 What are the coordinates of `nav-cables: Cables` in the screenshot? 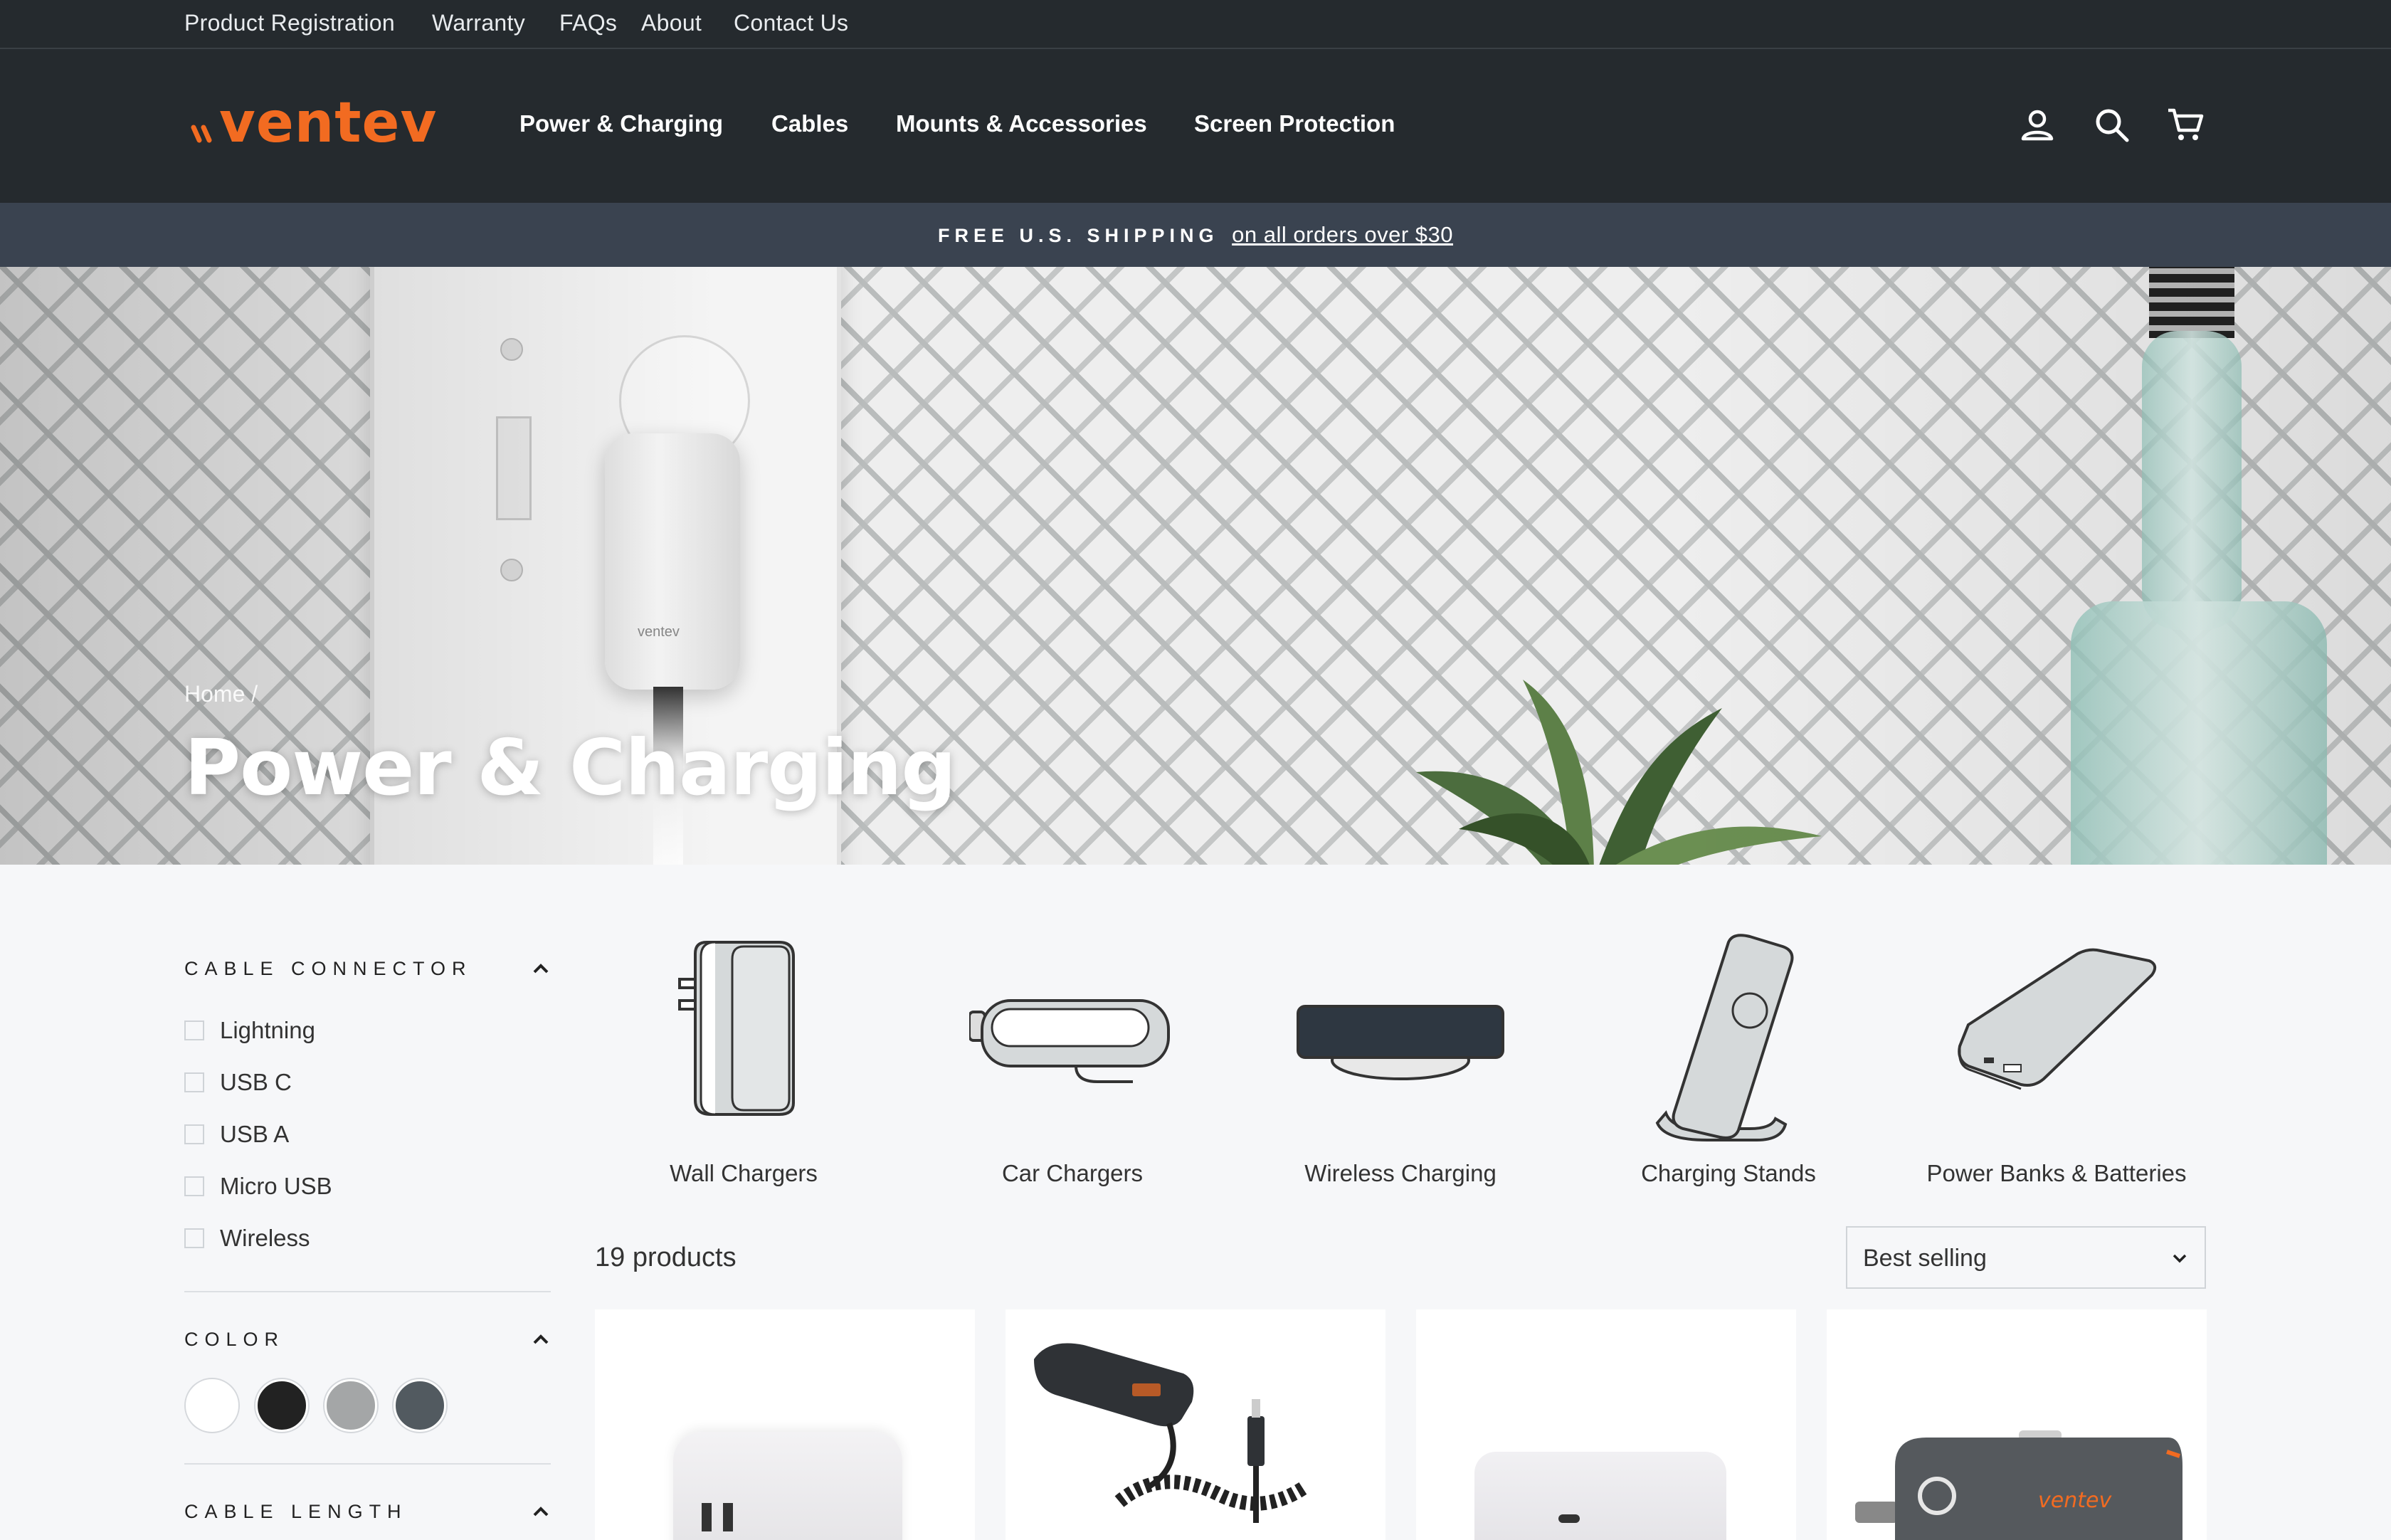 It's located at (809, 124).